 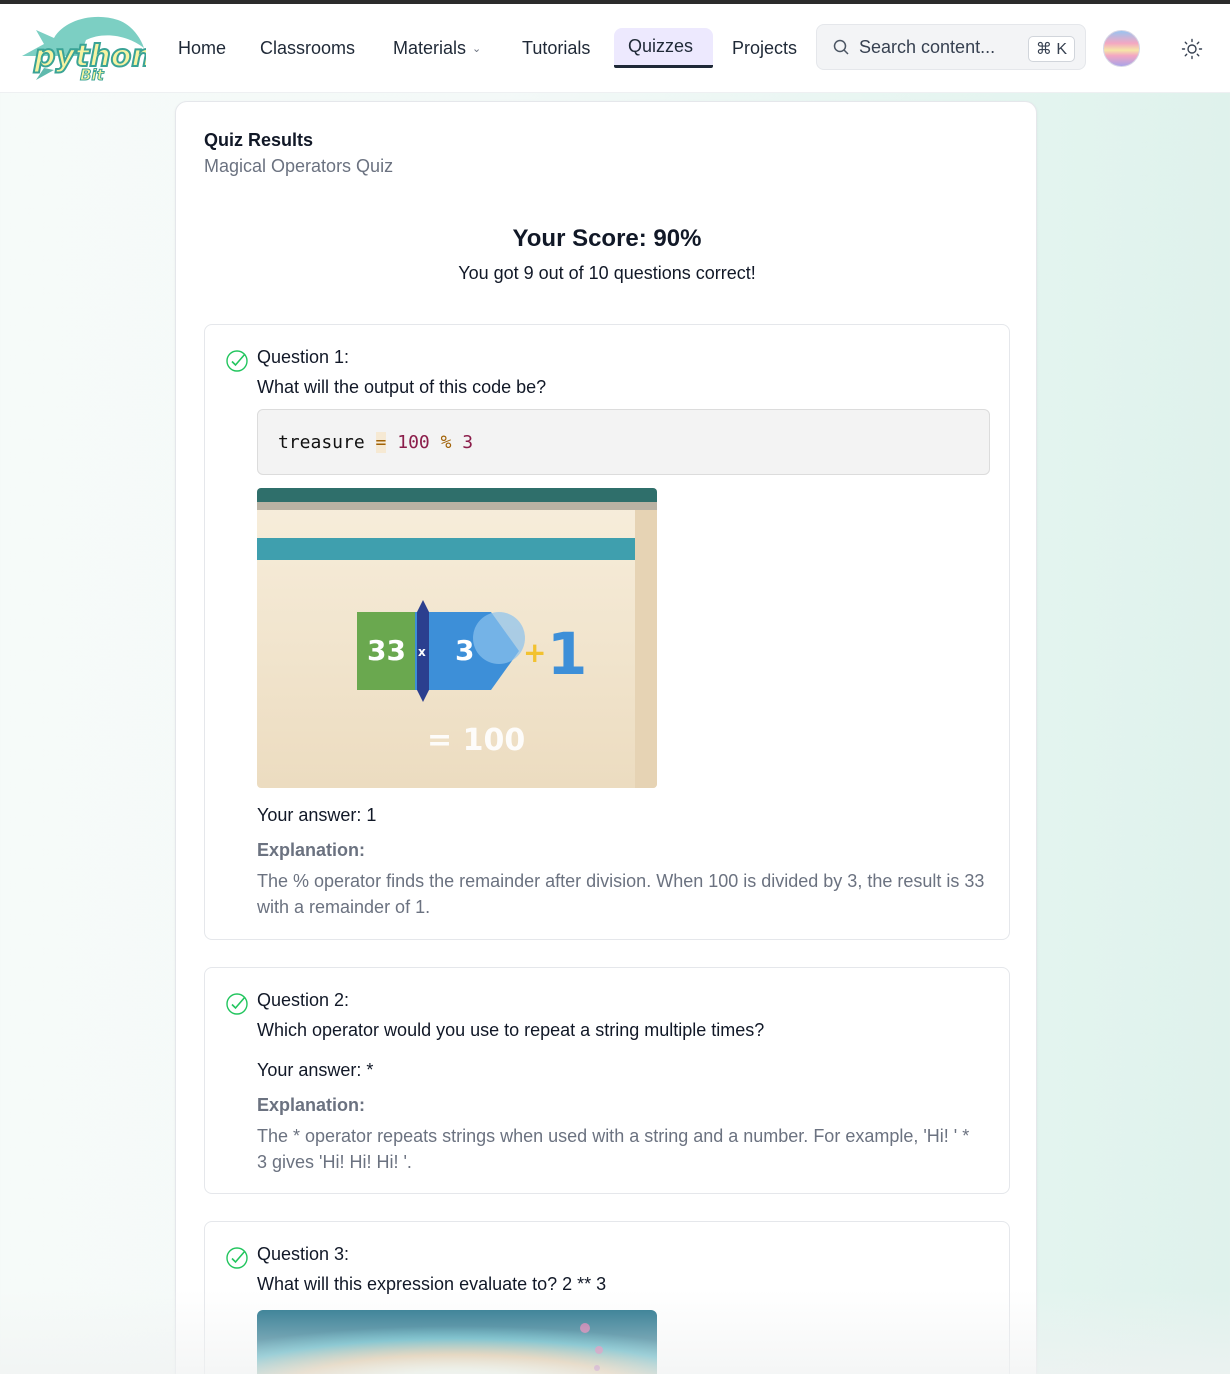 I want to click on python-bit-logo: python Bit, so click(x=84, y=47).